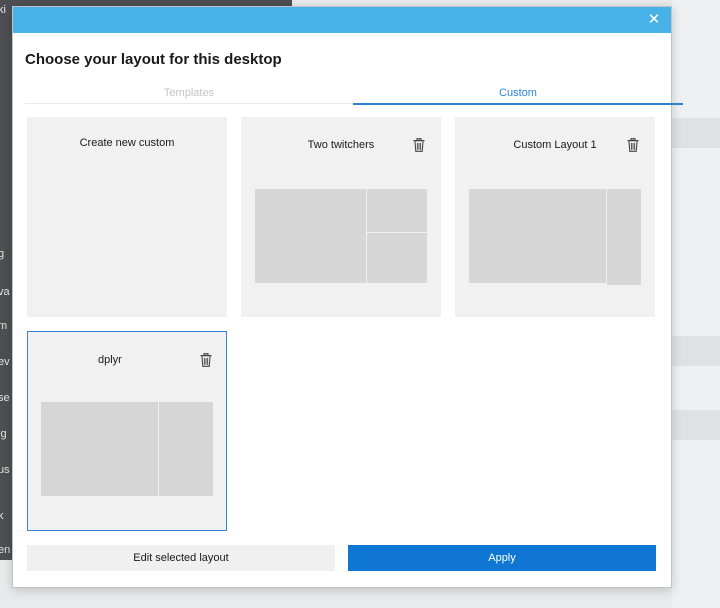  What do you see at coordinates (555, 145) in the screenshot?
I see `card-title: Custom Layout 1` at bounding box center [555, 145].